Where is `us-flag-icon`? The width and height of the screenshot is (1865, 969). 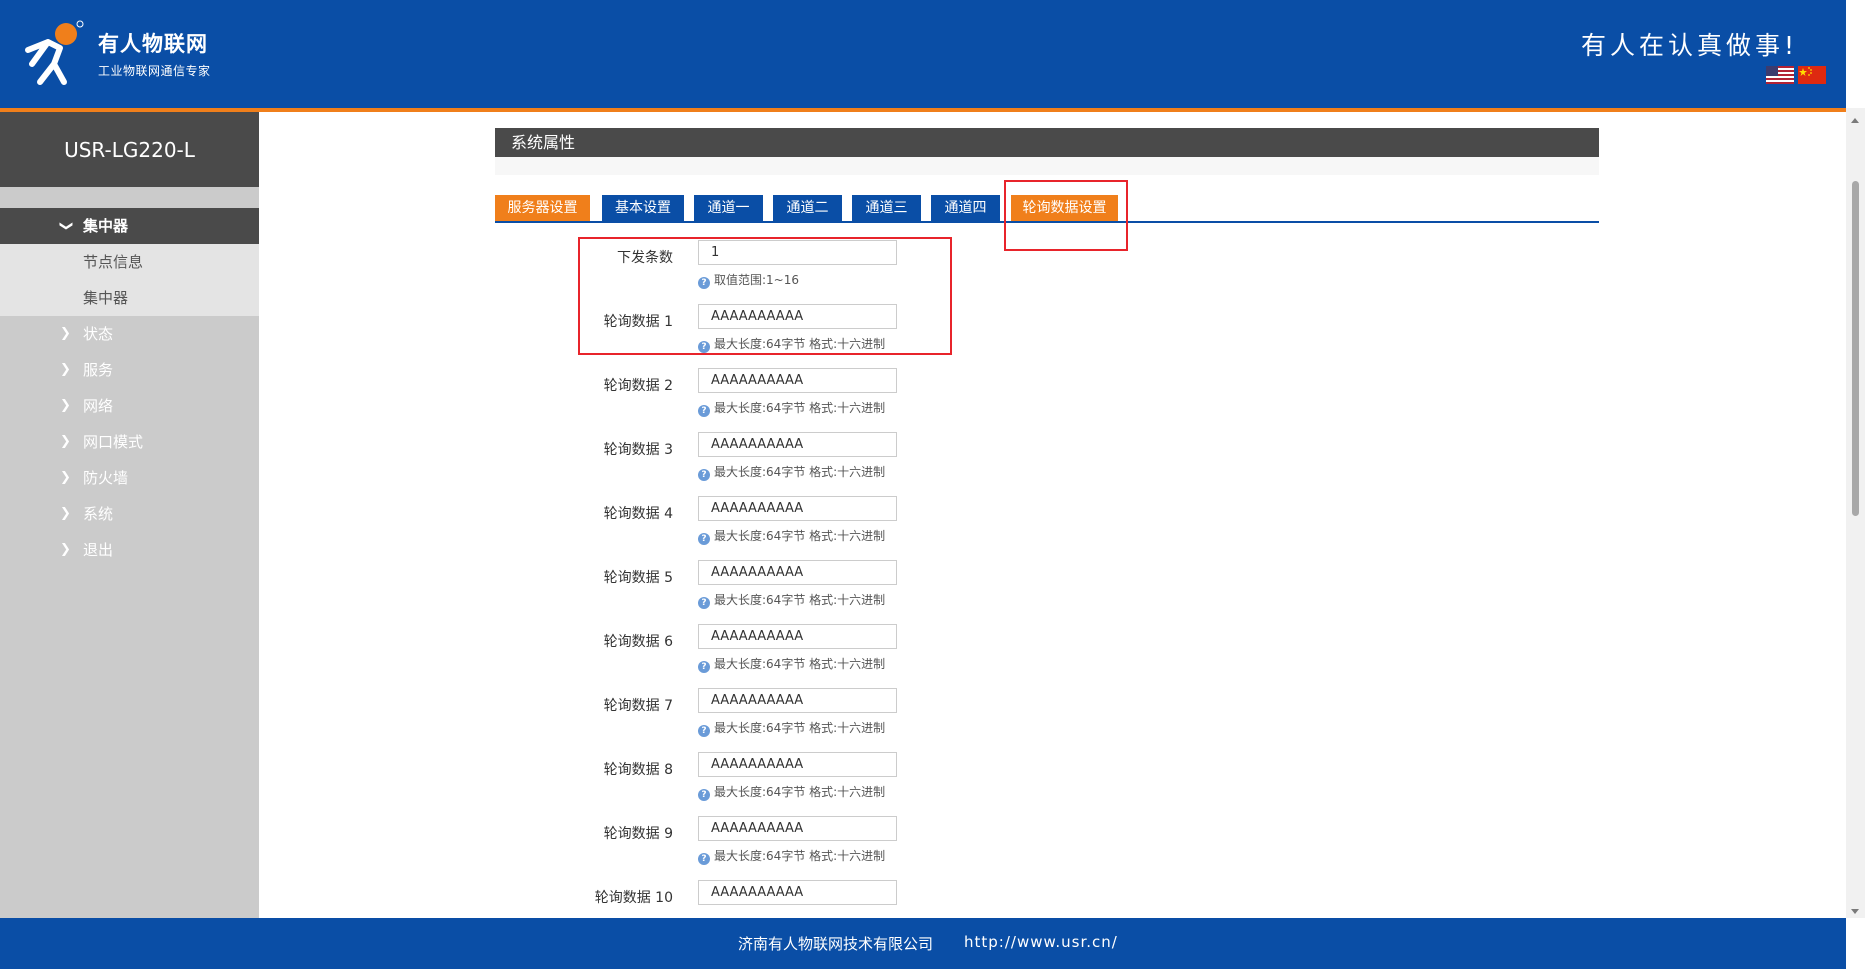
us-flag-icon is located at coordinates (1780, 75).